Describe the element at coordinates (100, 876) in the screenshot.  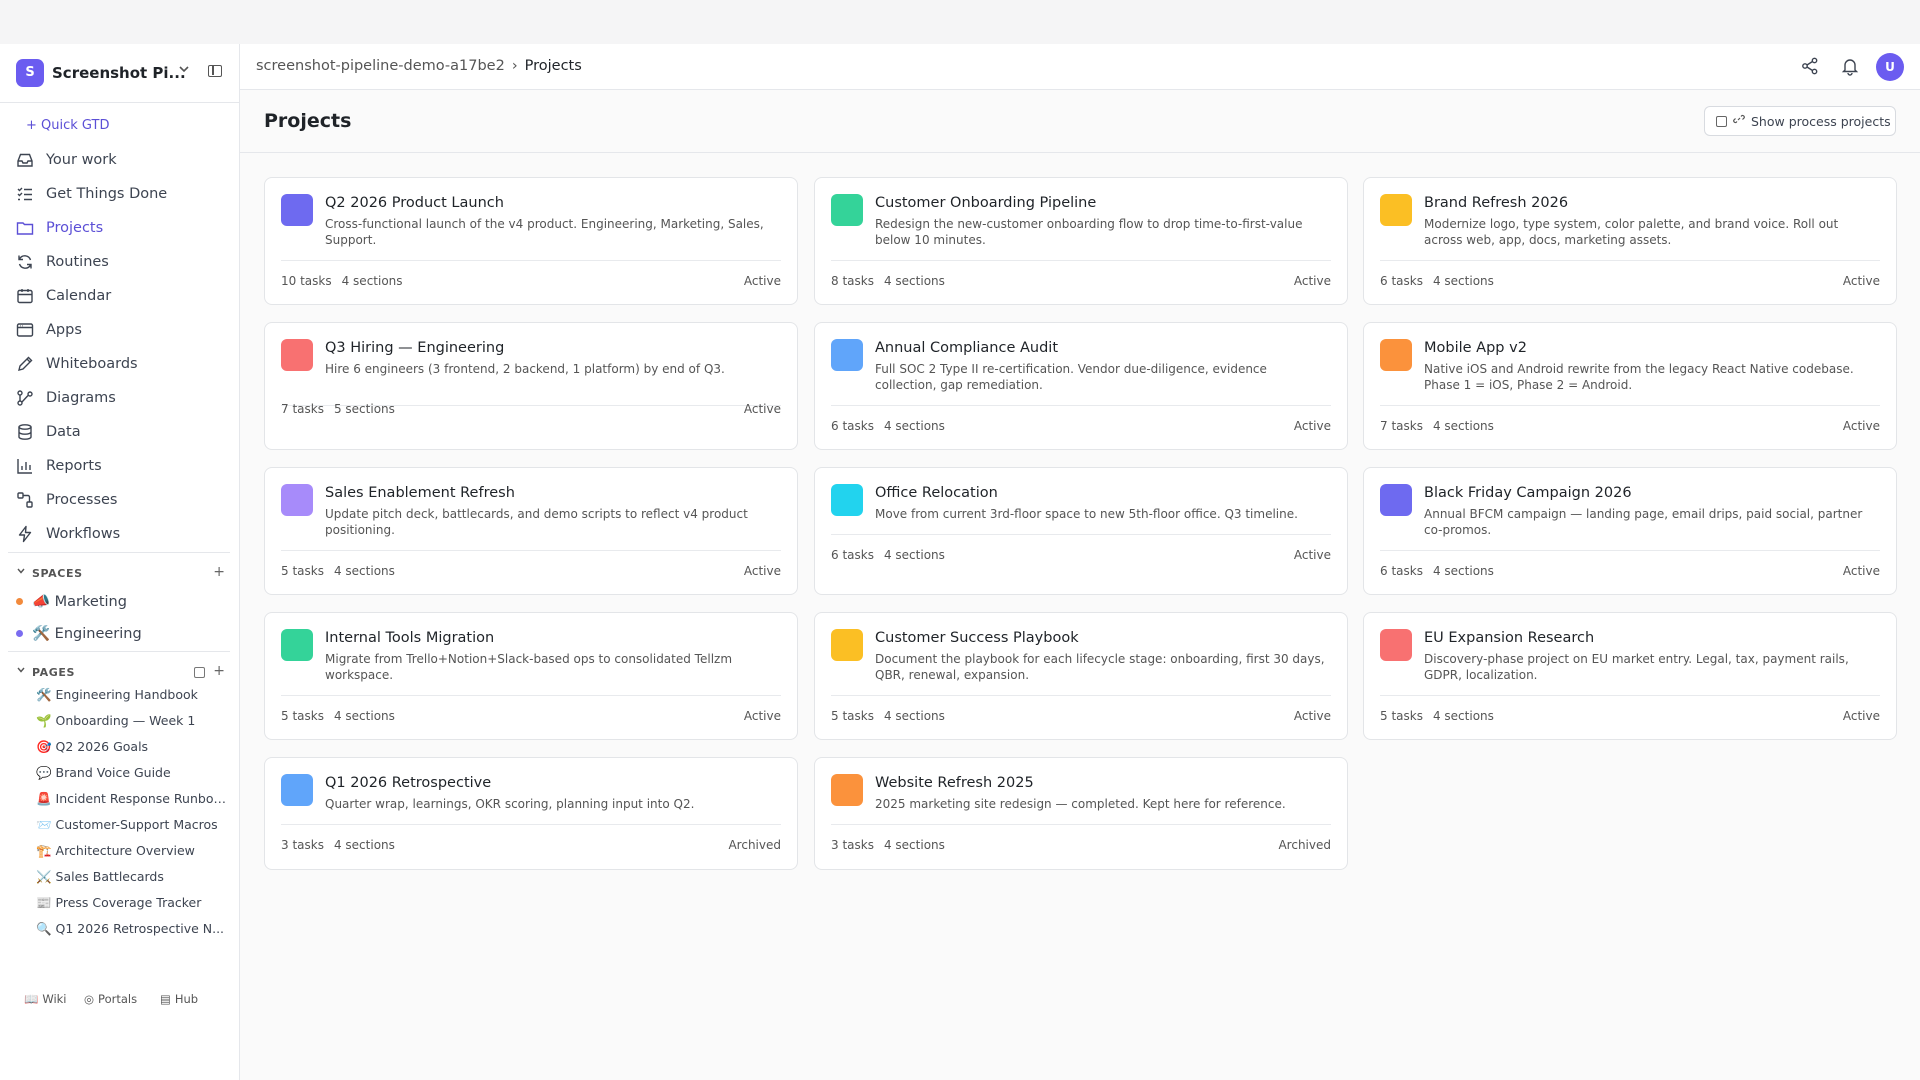
I see `page-label: ⚔️ Sales Battlecards` at that location.